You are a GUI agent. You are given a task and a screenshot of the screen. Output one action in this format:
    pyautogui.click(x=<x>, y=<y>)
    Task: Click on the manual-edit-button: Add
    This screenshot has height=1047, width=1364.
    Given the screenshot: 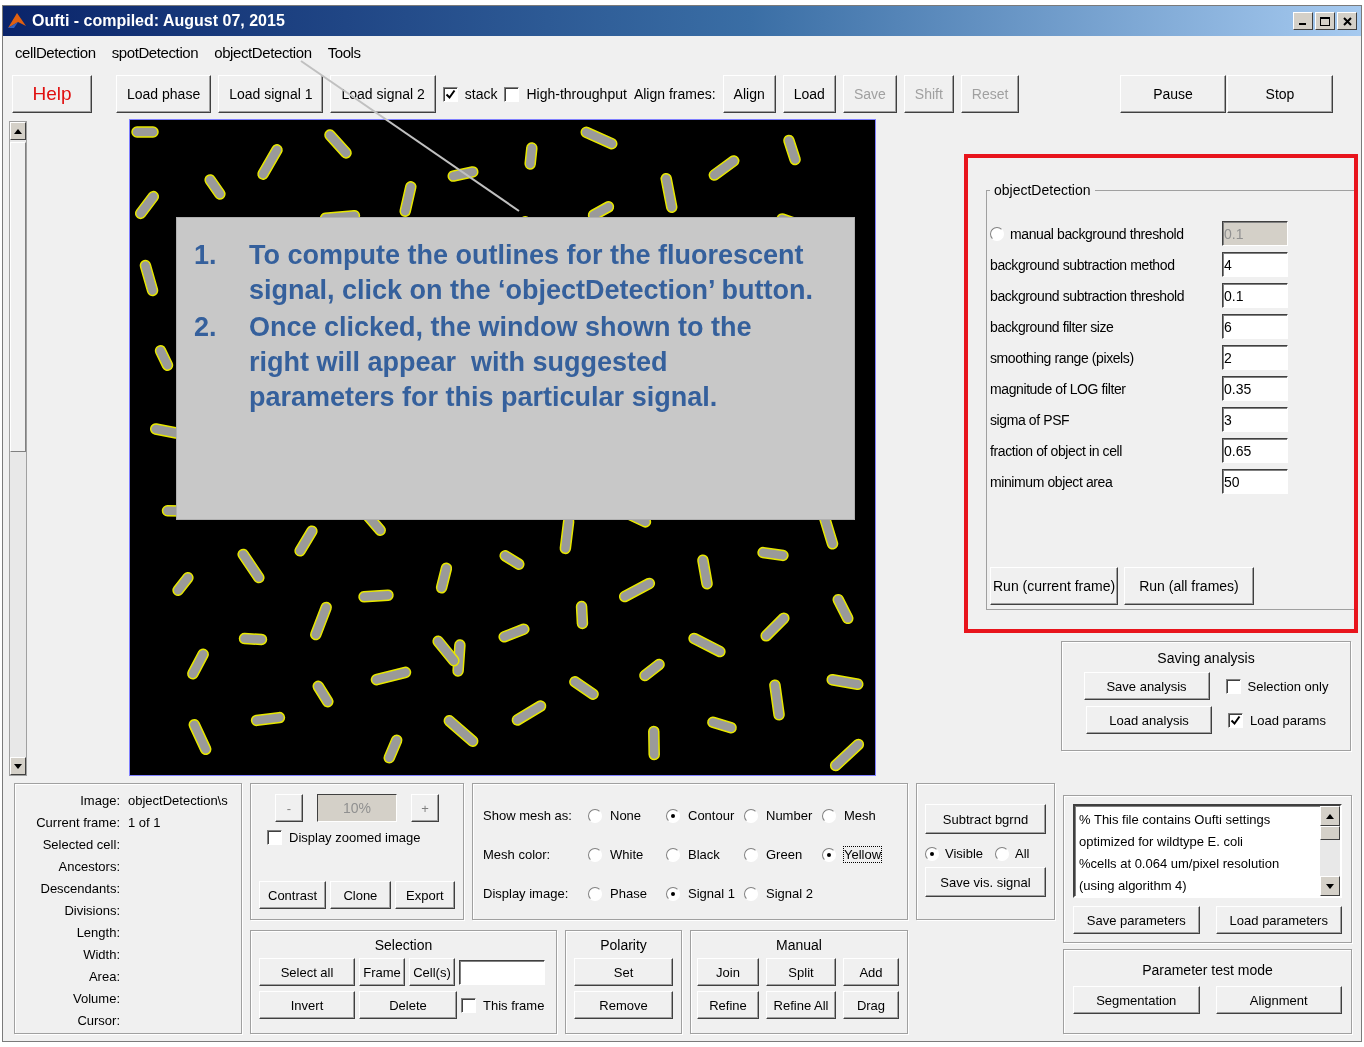 What is the action you would take?
    pyautogui.click(x=871, y=972)
    